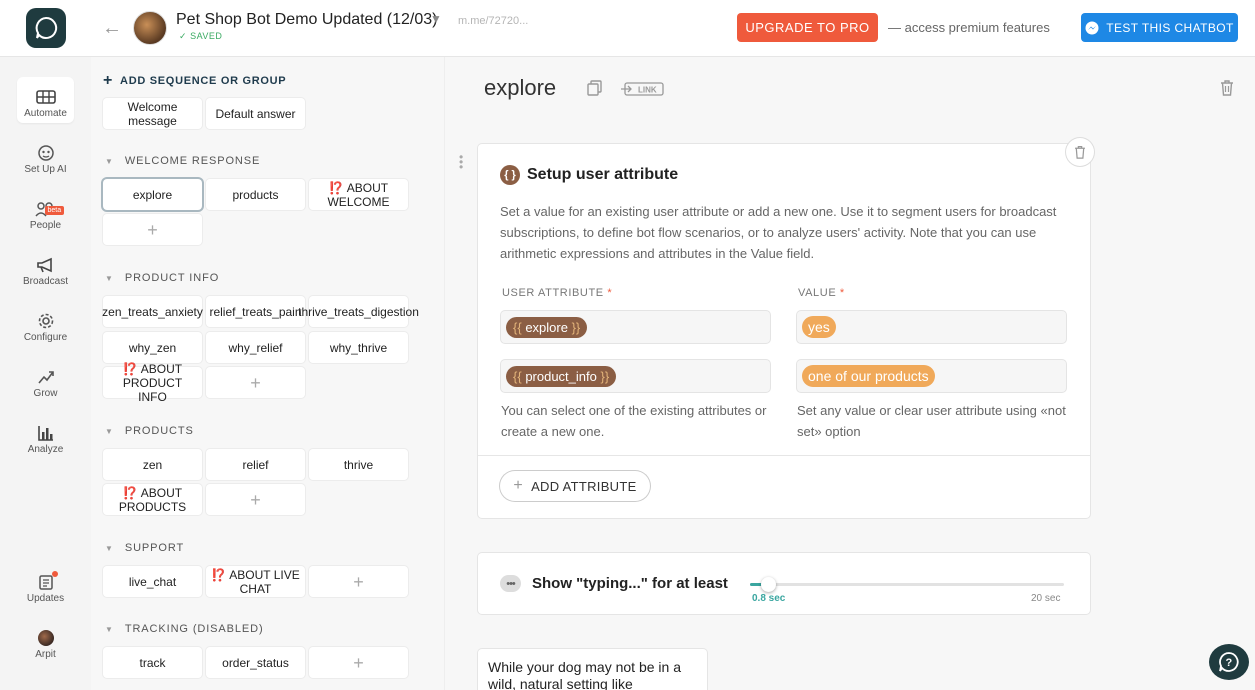  I want to click on link-icon: LINK, so click(643, 89).